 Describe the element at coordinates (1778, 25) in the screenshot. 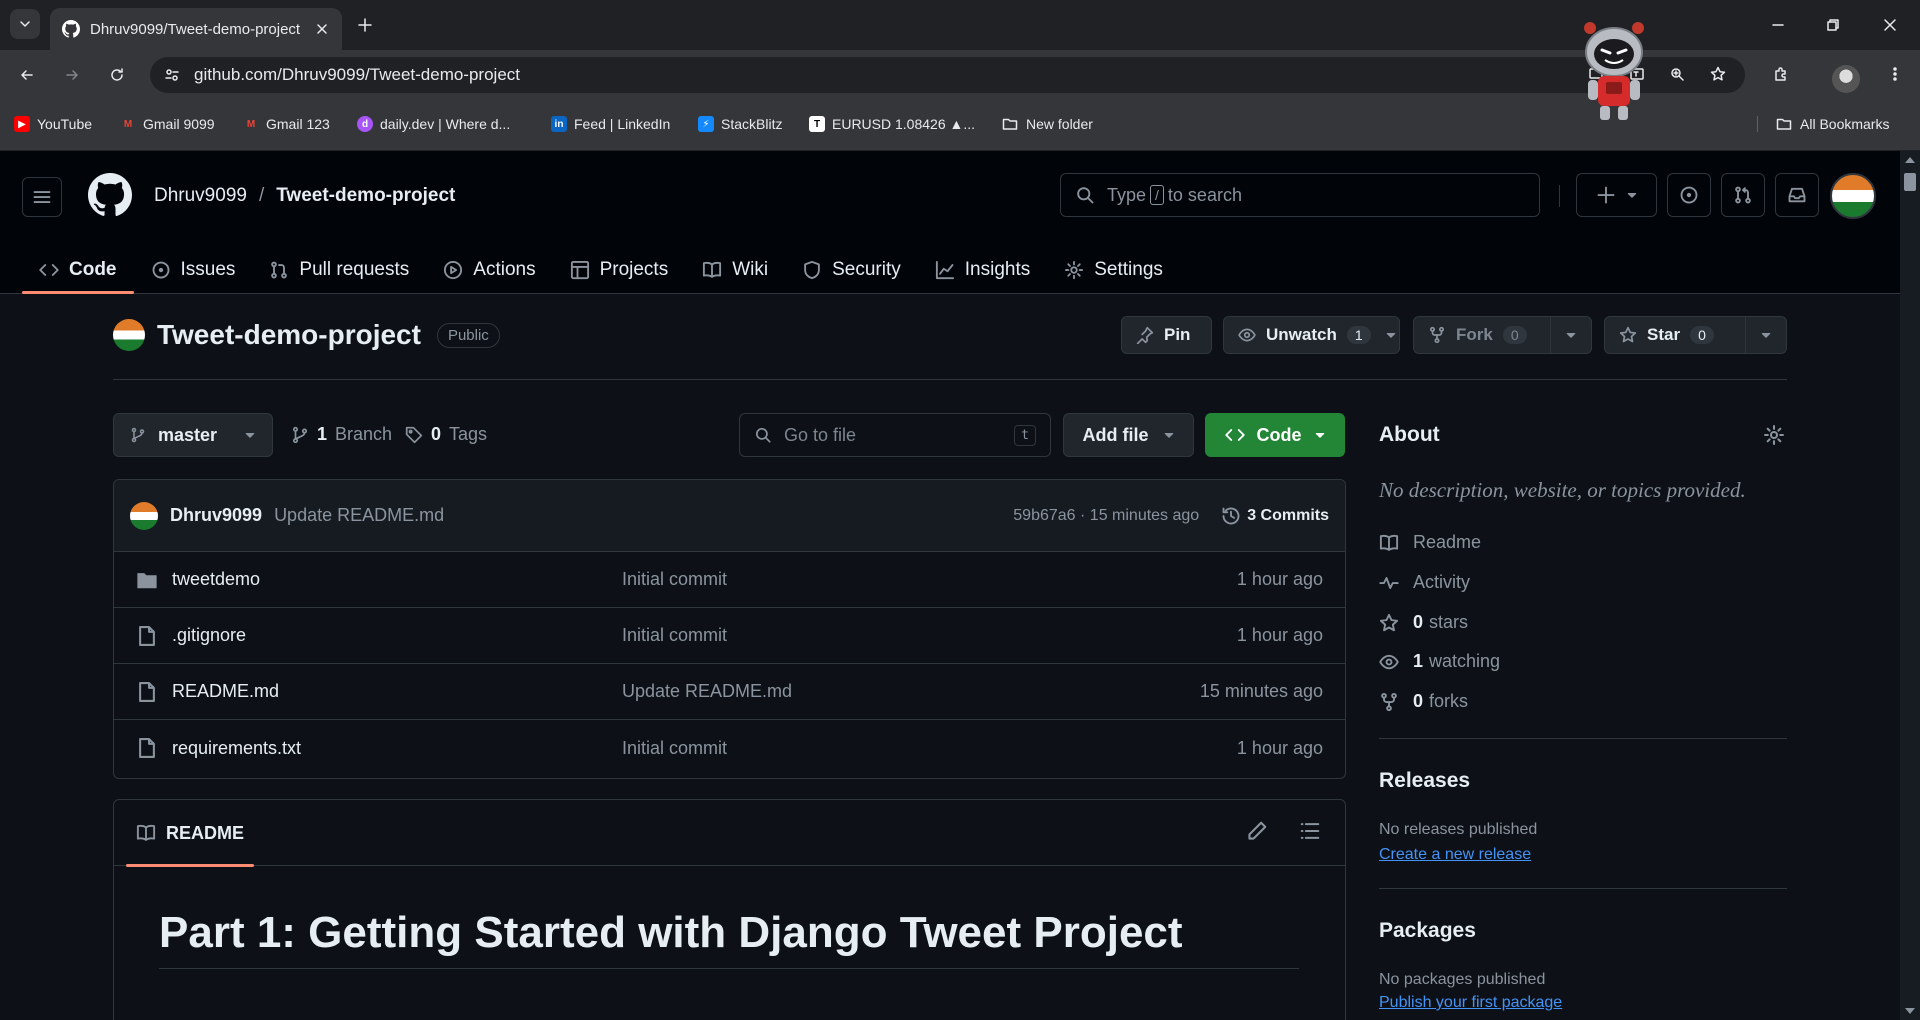

I see `minimize-button` at that location.